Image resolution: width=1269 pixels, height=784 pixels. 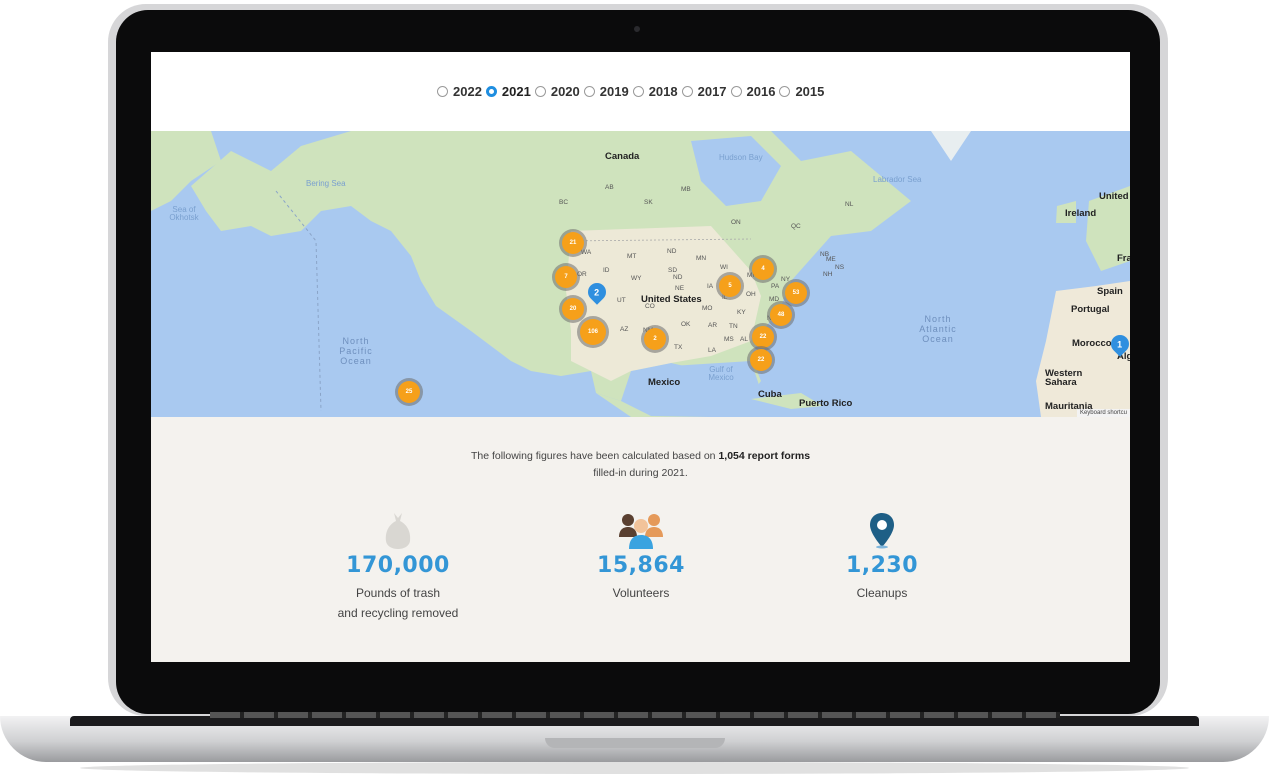 I want to click on map-label-region: NB, so click(x=825, y=254).